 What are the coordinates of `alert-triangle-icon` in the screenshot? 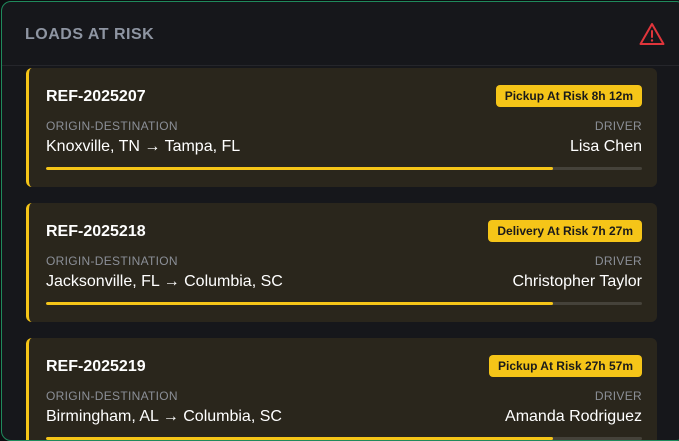 It's located at (652, 34).